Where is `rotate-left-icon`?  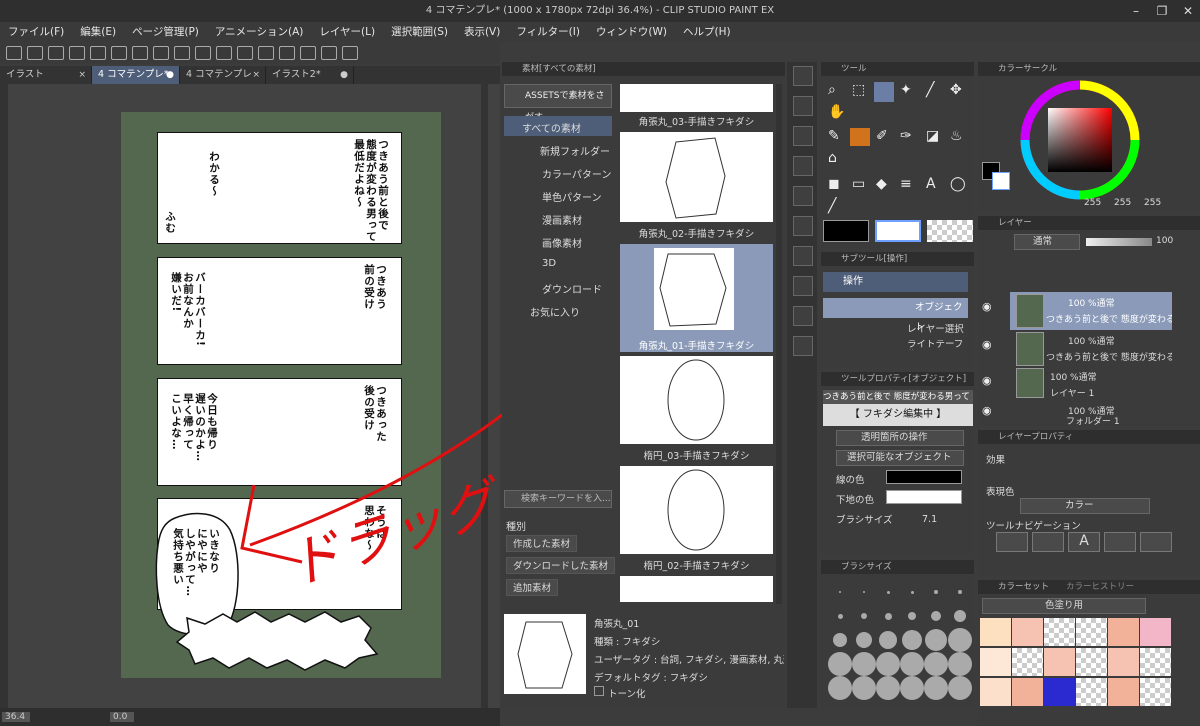 rotate-left-icon is located at coordinates (77, 53).